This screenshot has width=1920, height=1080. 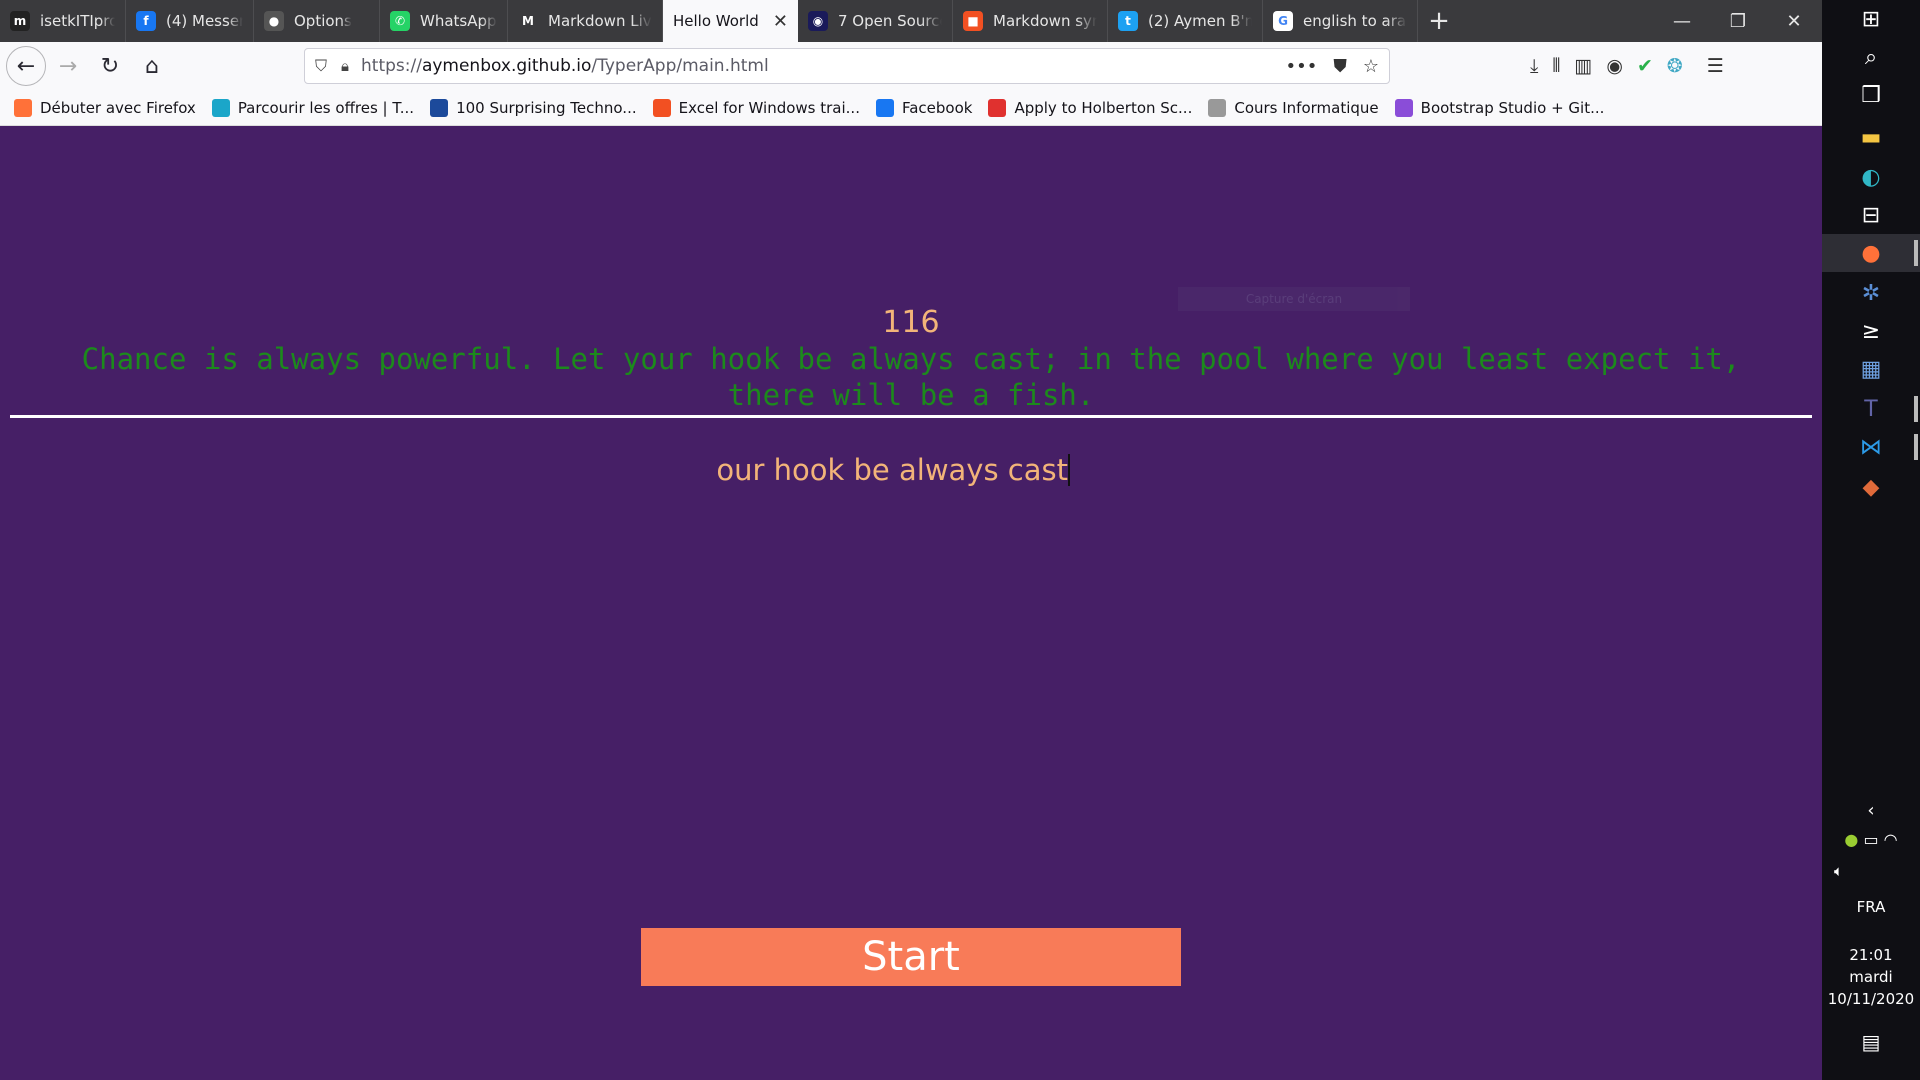 I want to click on extension-vpn-icon: ❂, so click(x=1675, y=66).